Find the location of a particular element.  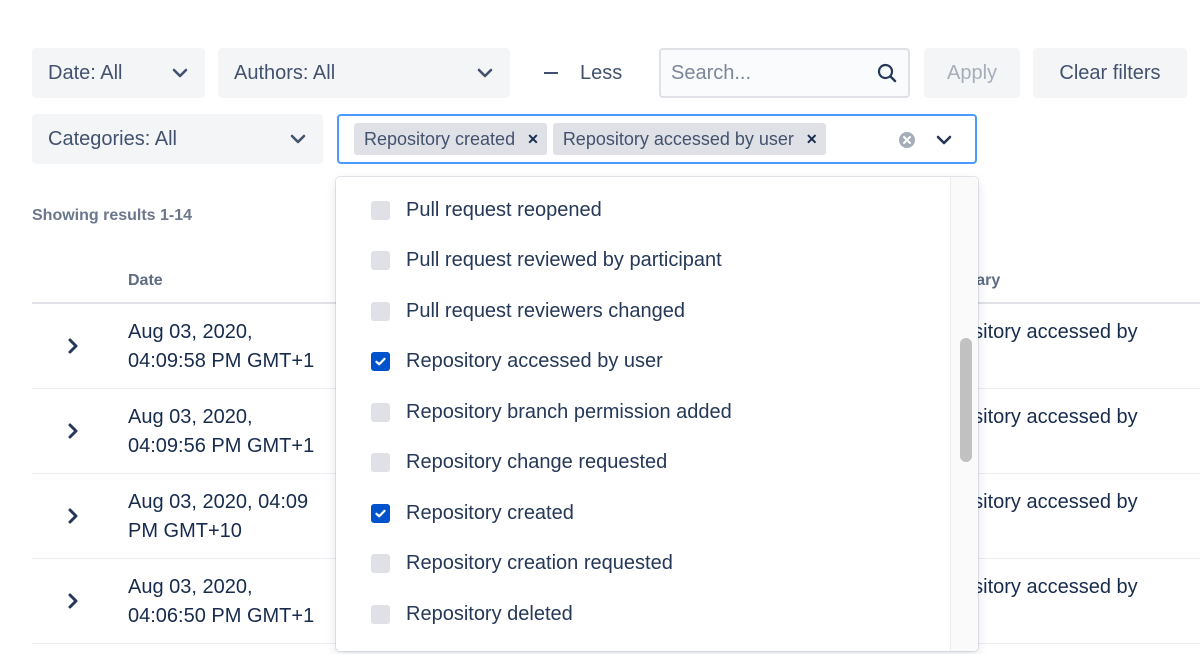

menu-option: Pull request reviewers changed is located at coordinates (642, 311).